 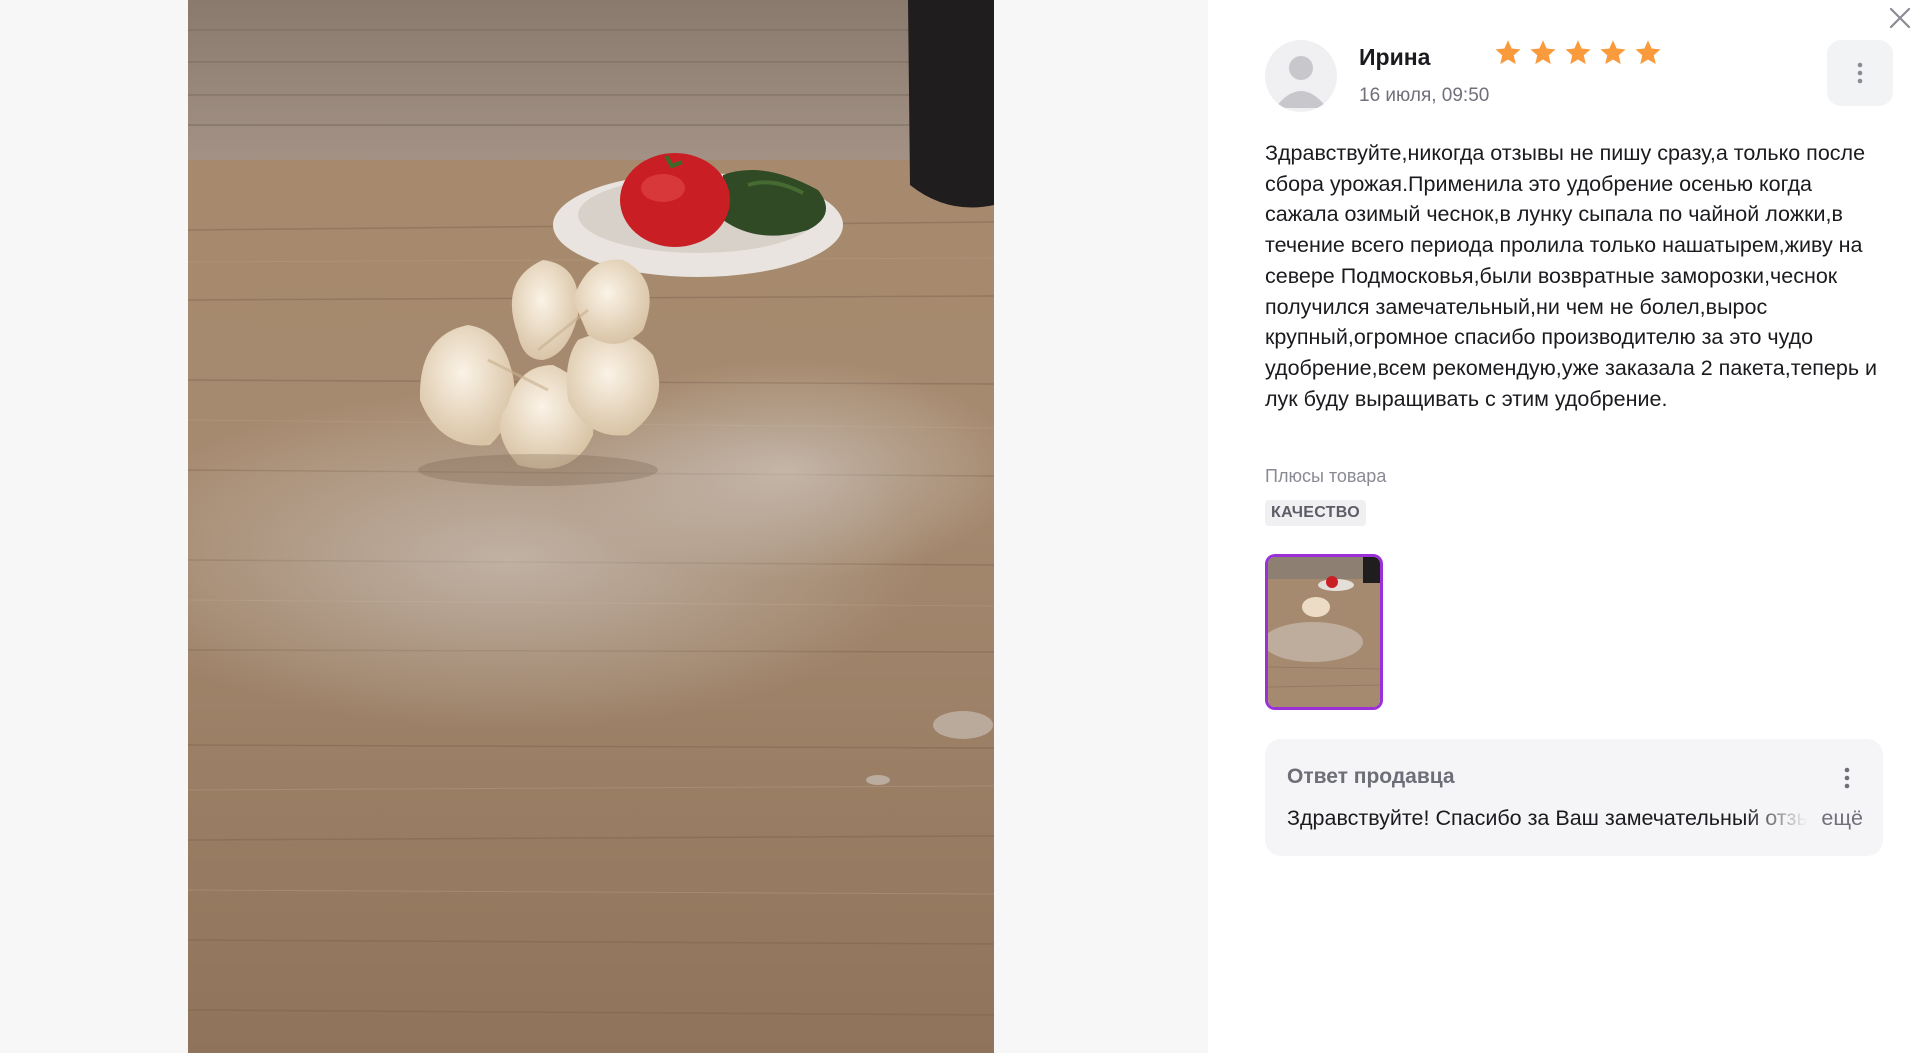 What do you see at coordinates (1315, 513) in the screenshot?
I see `pros-tag: КАЧЕСТВО` at bounding box center [1315, 513].